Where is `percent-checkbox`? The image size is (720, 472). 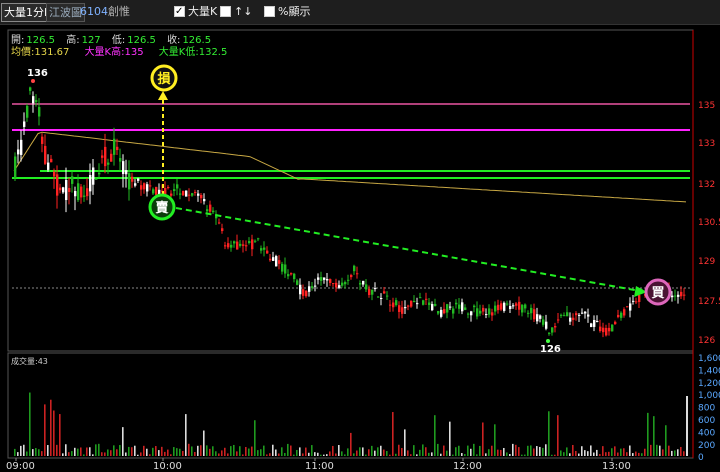
percent-checkbox is located at coordinates (269, 11).